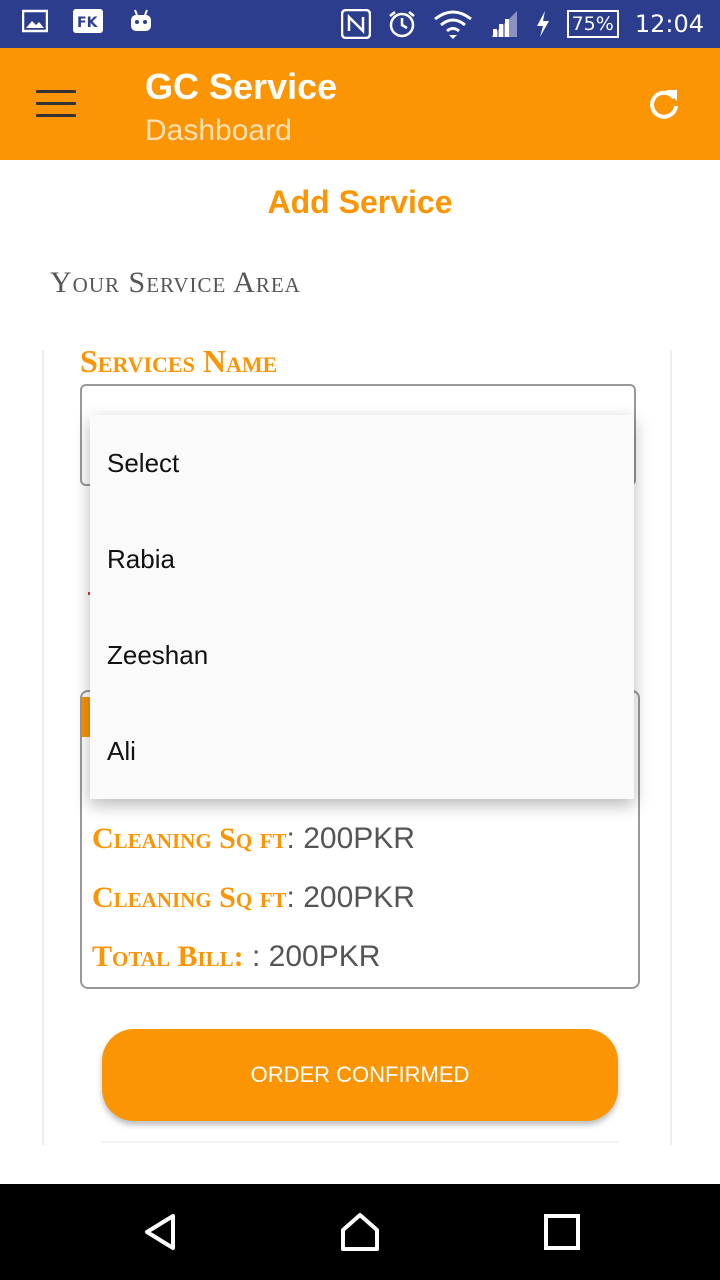 This screenshot has height=1280, width=720. What do you see at coordinates (355, 24) in the screenshot?
I see `nfc-icon` at bounding box center [355, 24].